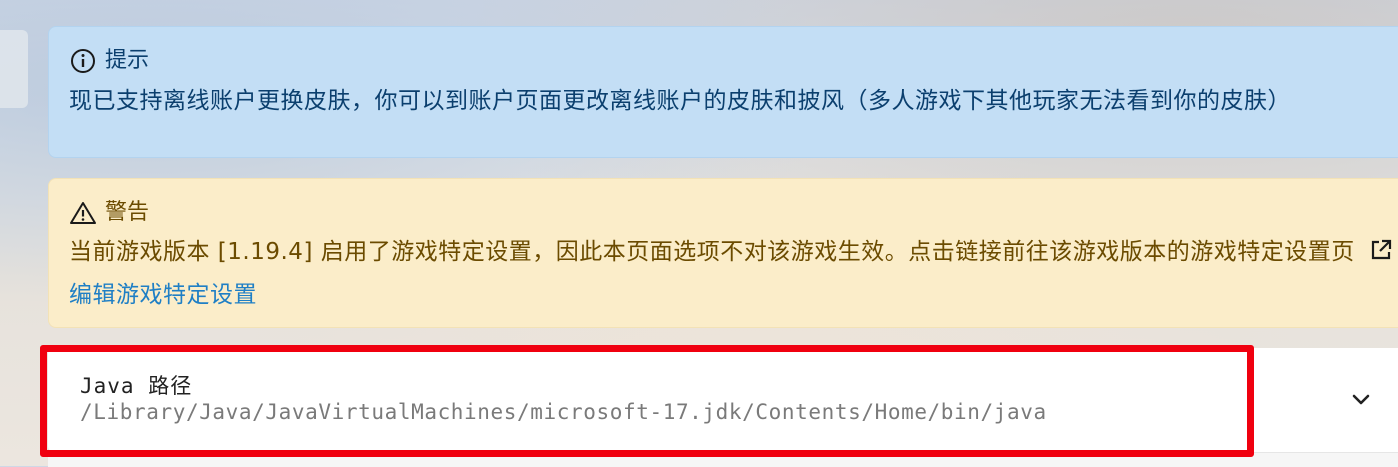 The height and width of the screenshot is (467, 1398). Describe the element at coordinates (14, 69) in the screenshot. I see `sidebar-edge` at that location.